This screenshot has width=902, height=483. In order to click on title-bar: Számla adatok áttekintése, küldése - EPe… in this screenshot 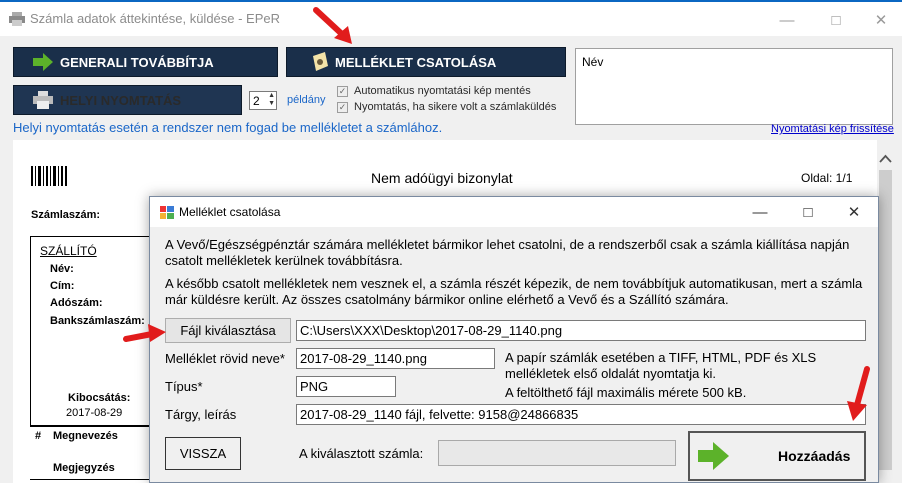, I will do `click(451, 19)`.